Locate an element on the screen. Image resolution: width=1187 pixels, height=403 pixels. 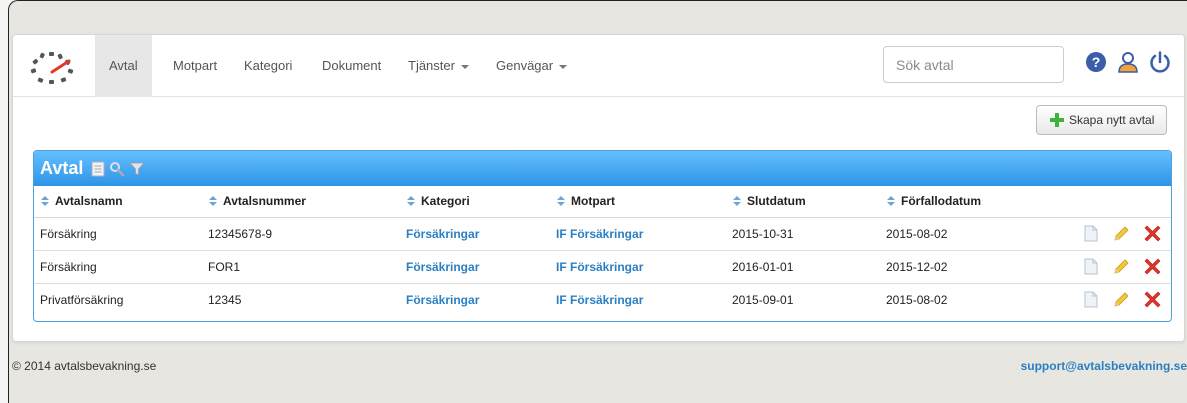
chevron-down-icon is located at coordinates (563, 66).